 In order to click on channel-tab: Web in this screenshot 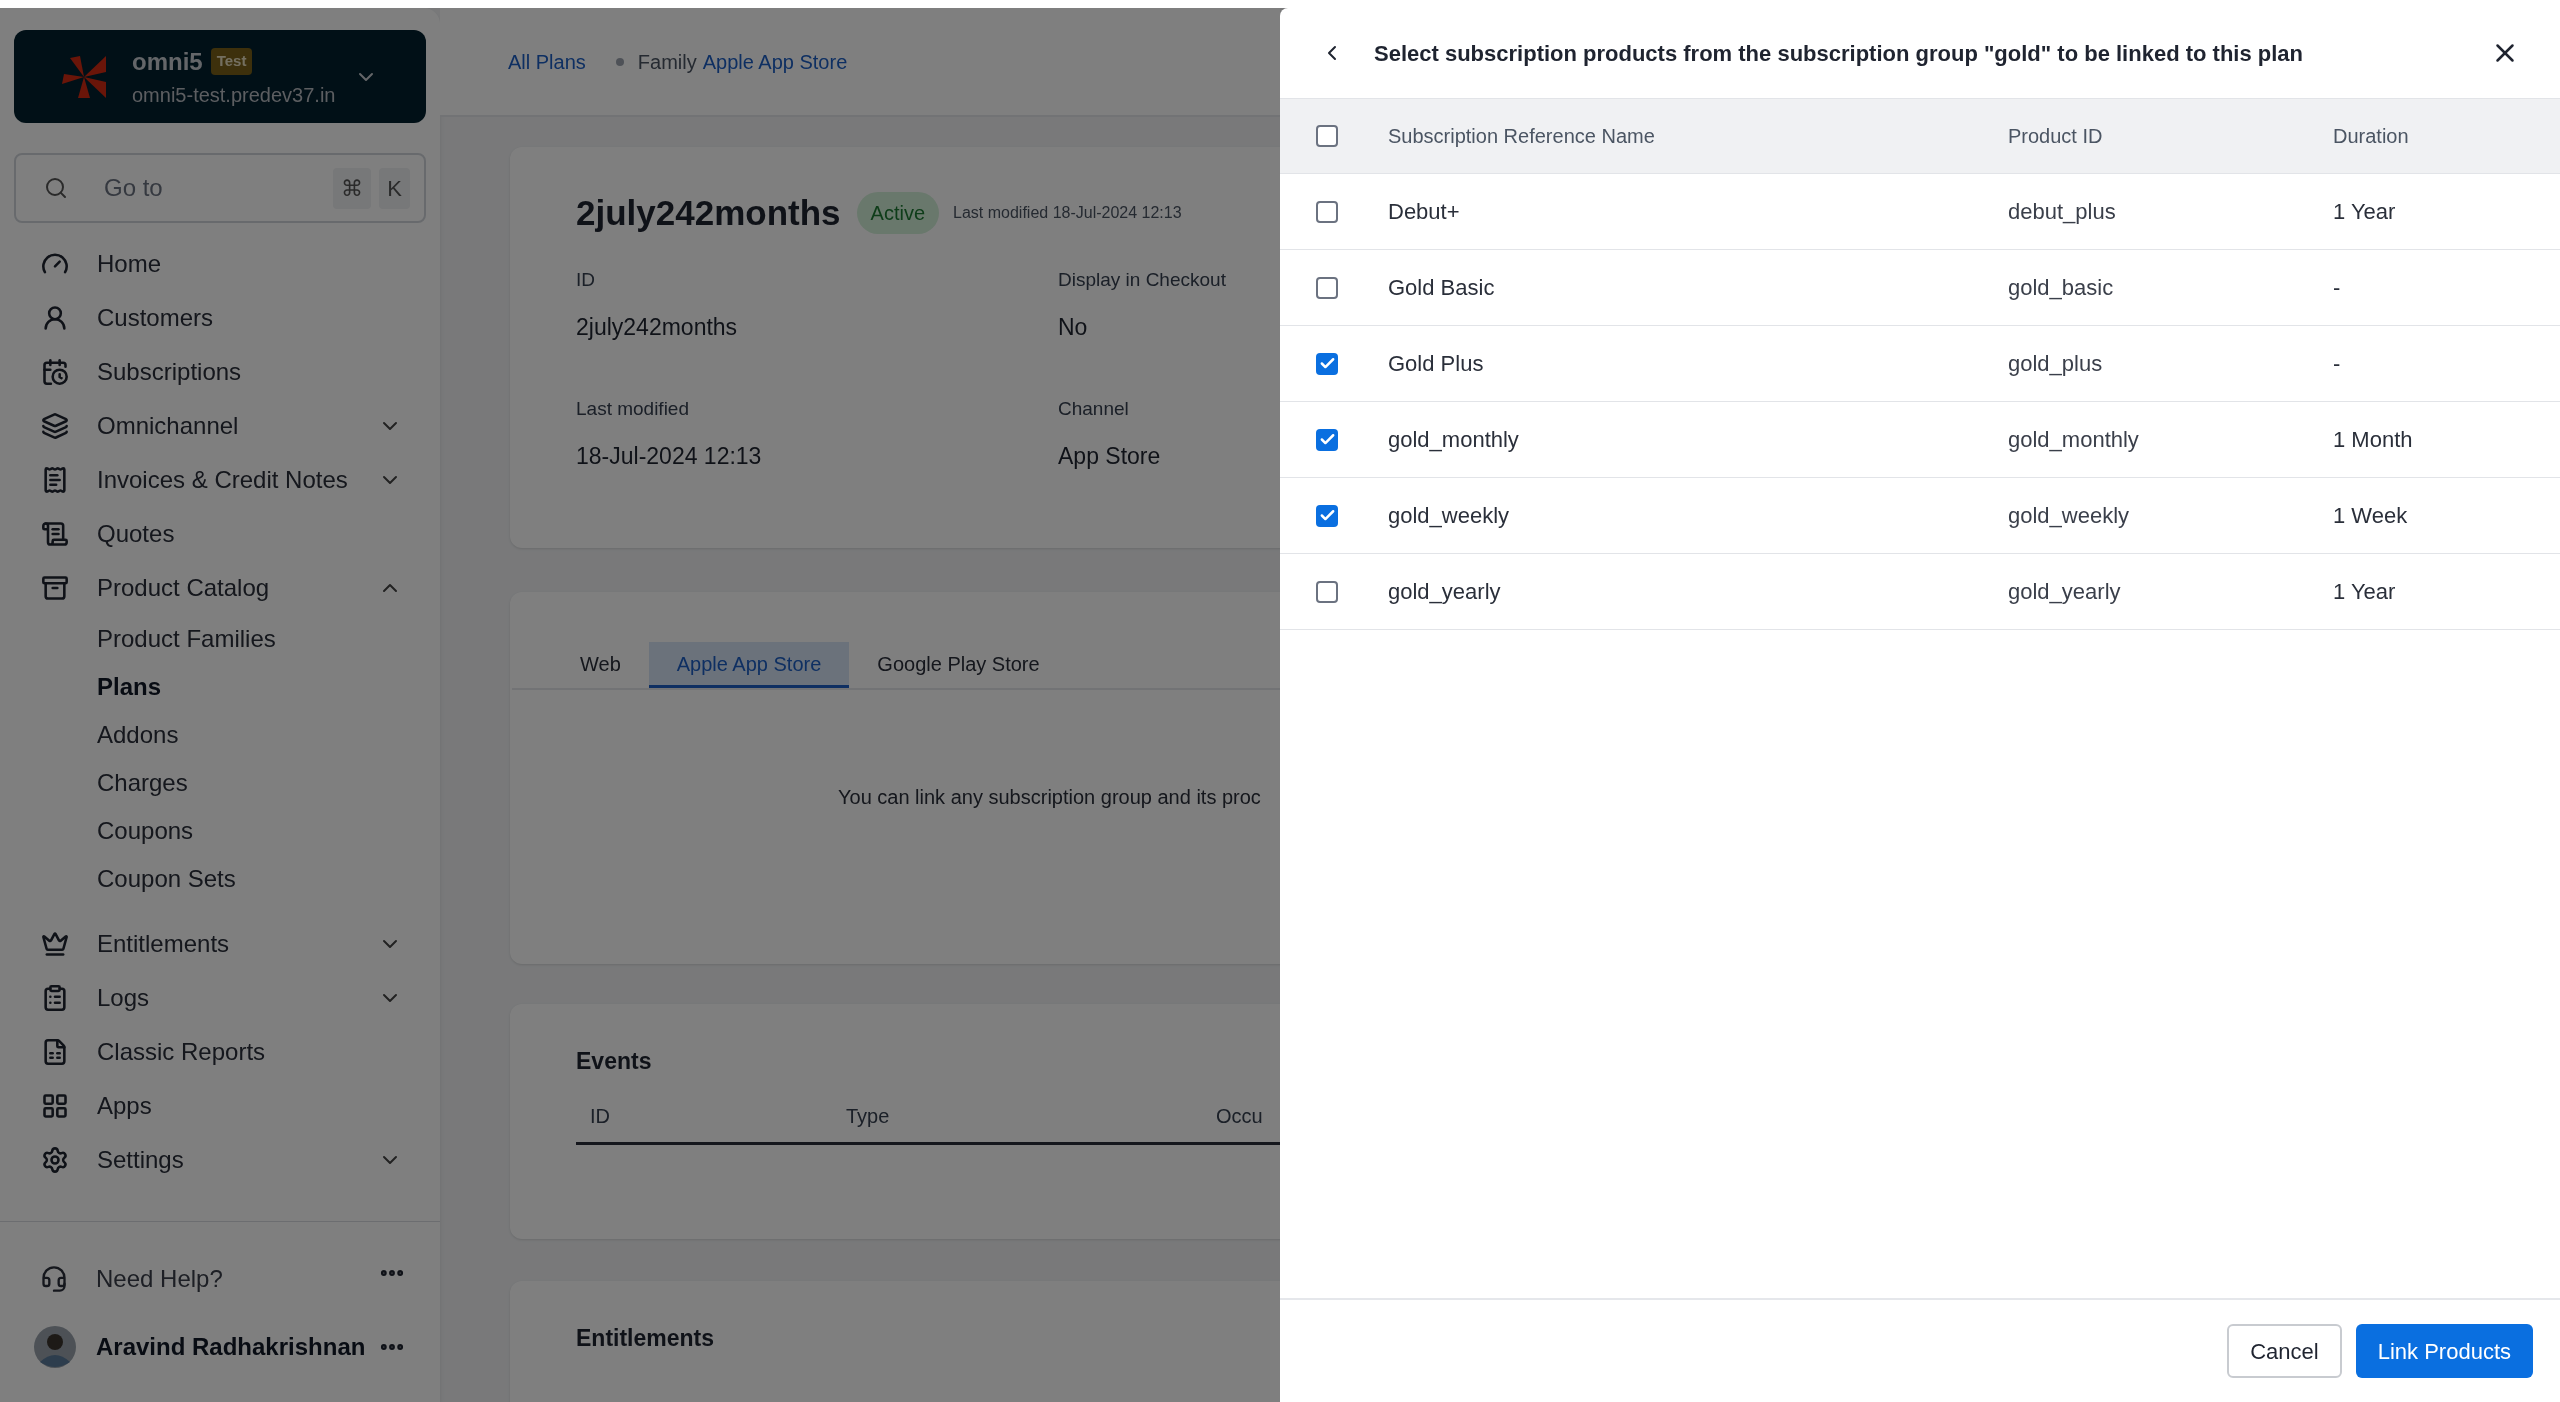, I will do `click(600, 665)`.